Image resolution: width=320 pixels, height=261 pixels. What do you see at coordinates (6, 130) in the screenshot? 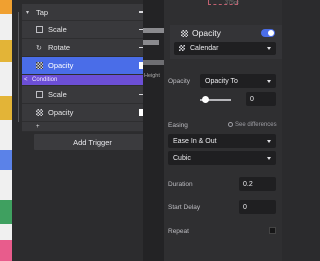
I see `color-strip` at bounding box center [6, 130].